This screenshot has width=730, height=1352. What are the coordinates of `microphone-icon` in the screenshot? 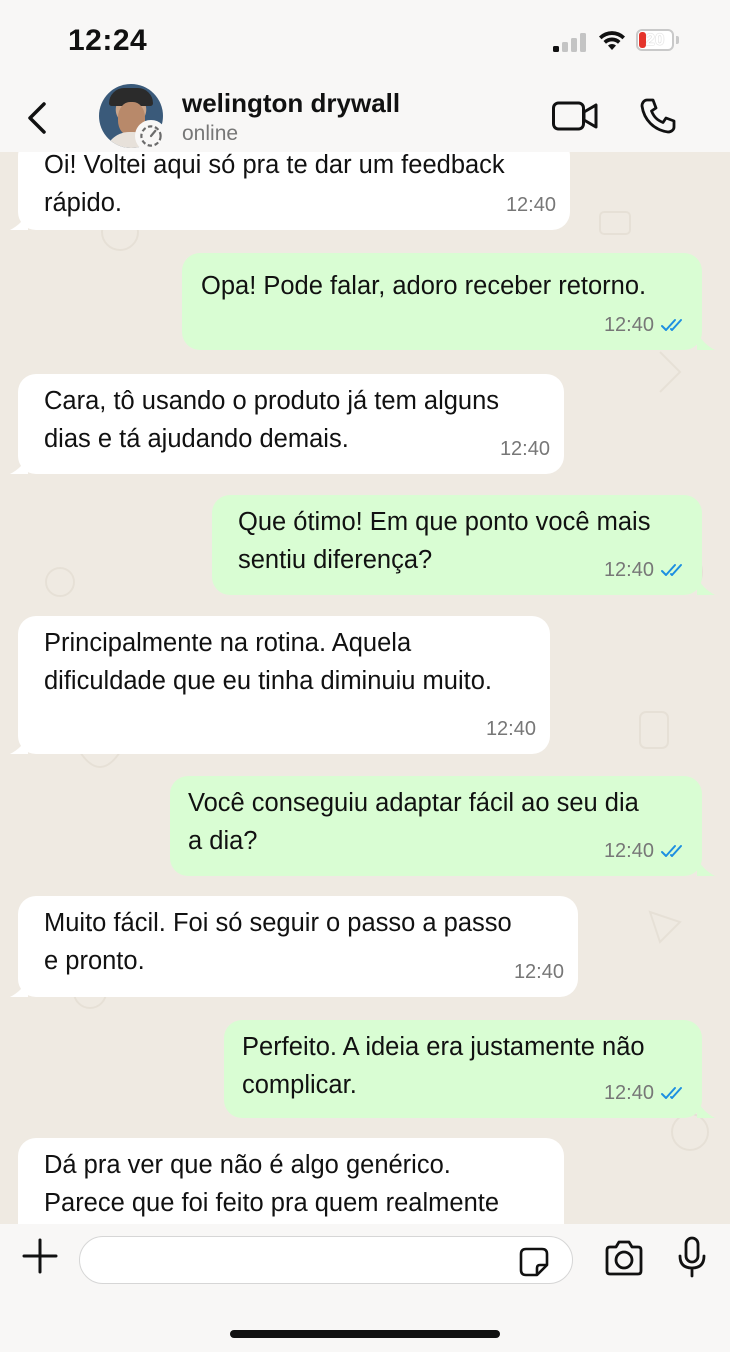 It's located at (692, 1257).